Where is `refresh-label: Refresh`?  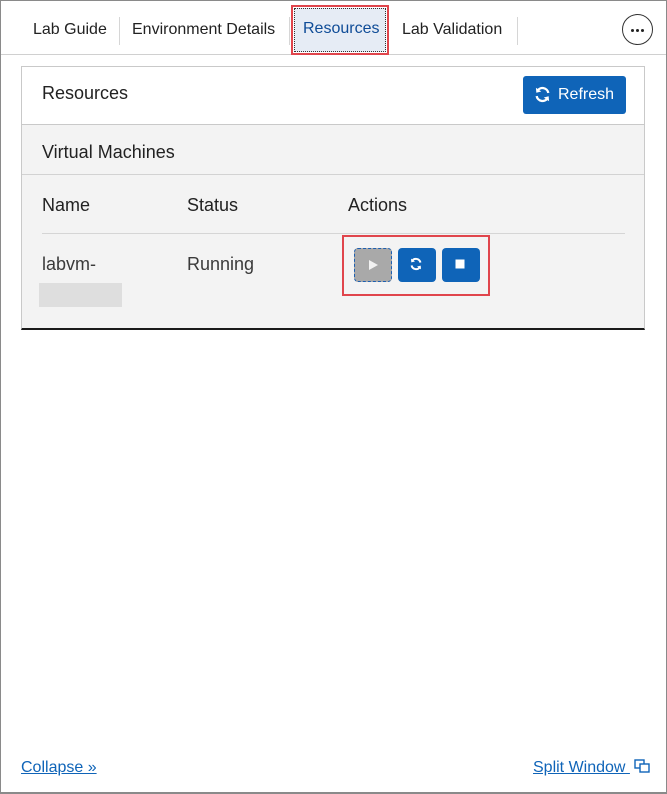
refresh-label: Refresh is located at coordinates (586, 94).